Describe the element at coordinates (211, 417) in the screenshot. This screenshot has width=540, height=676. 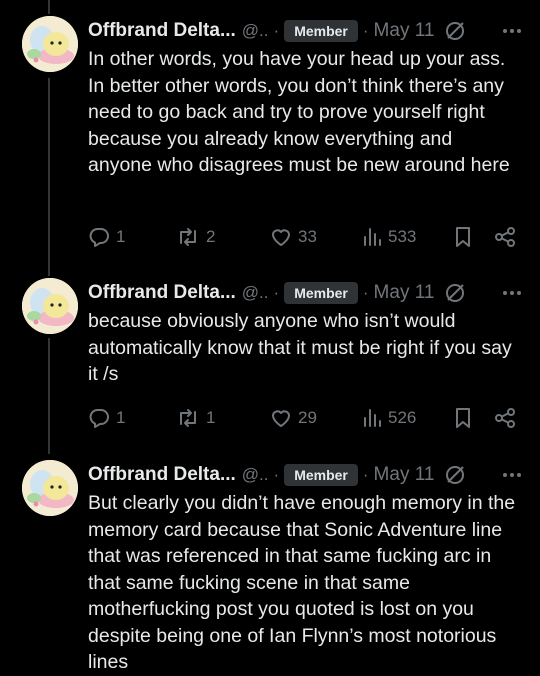
I see `repost-count: 1` at that location.